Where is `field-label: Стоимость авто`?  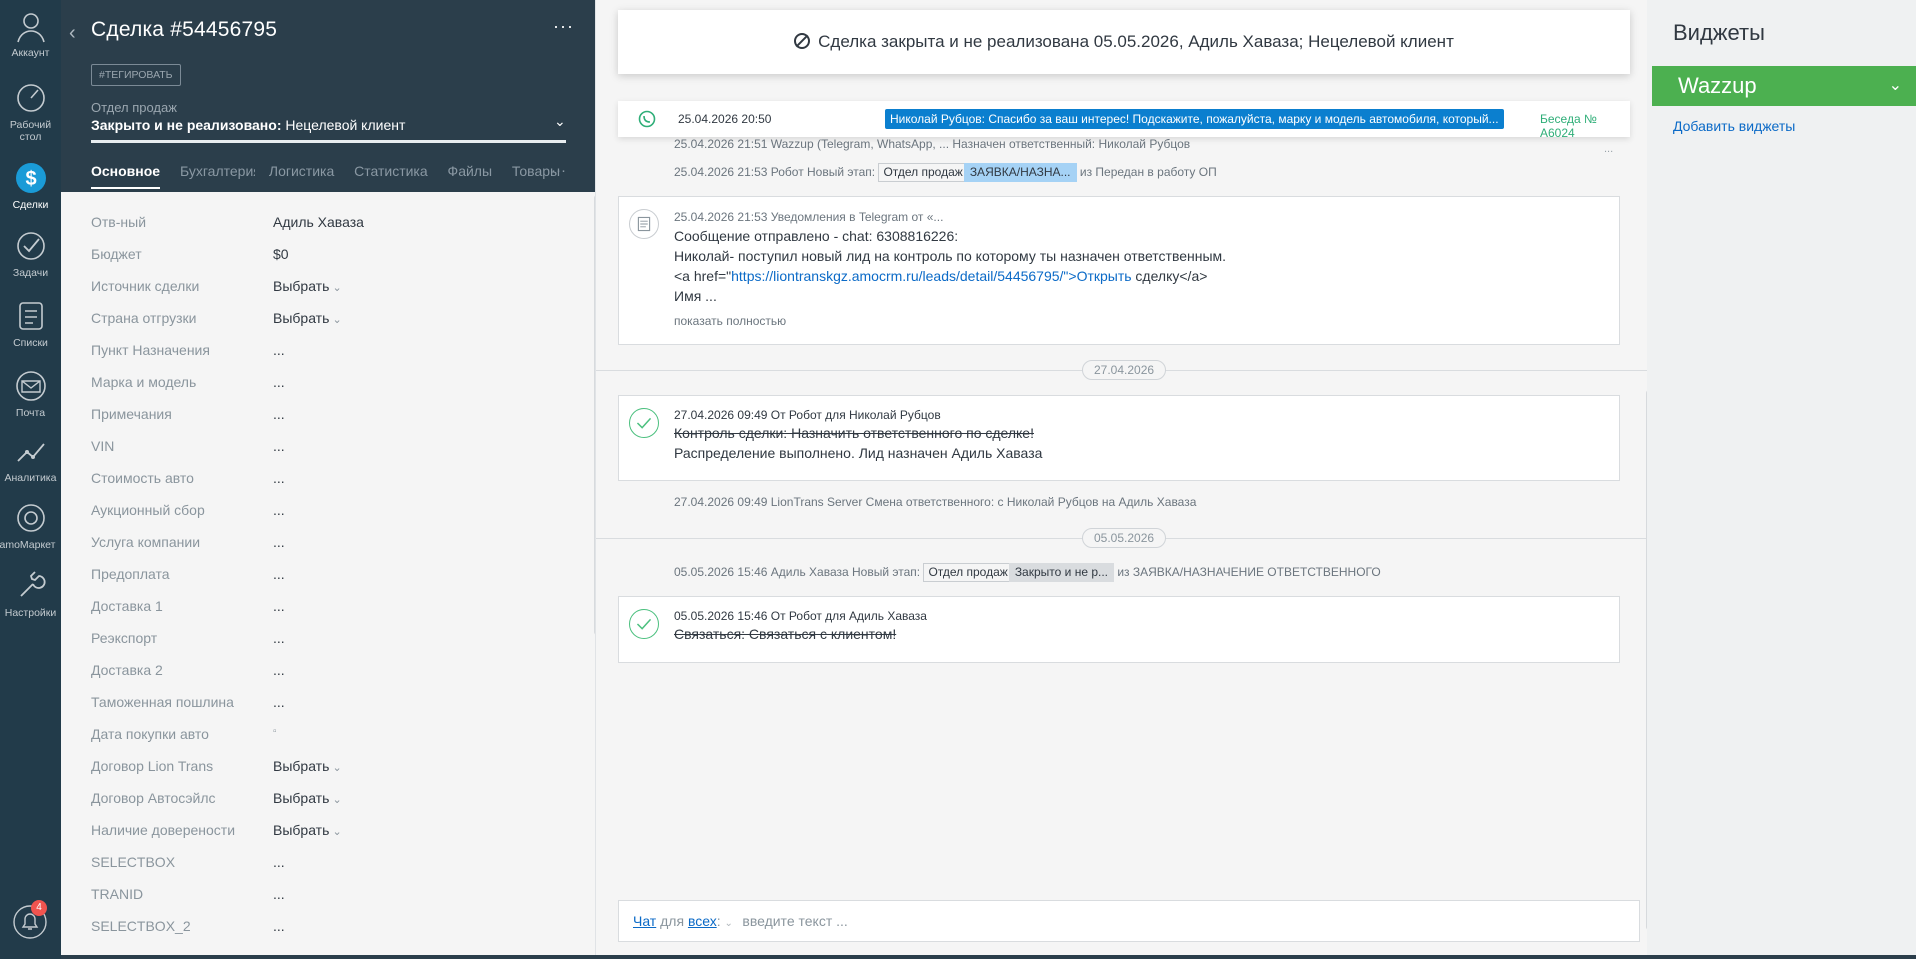
field-label: Стоимость авто is located at coordinates (142, 478).